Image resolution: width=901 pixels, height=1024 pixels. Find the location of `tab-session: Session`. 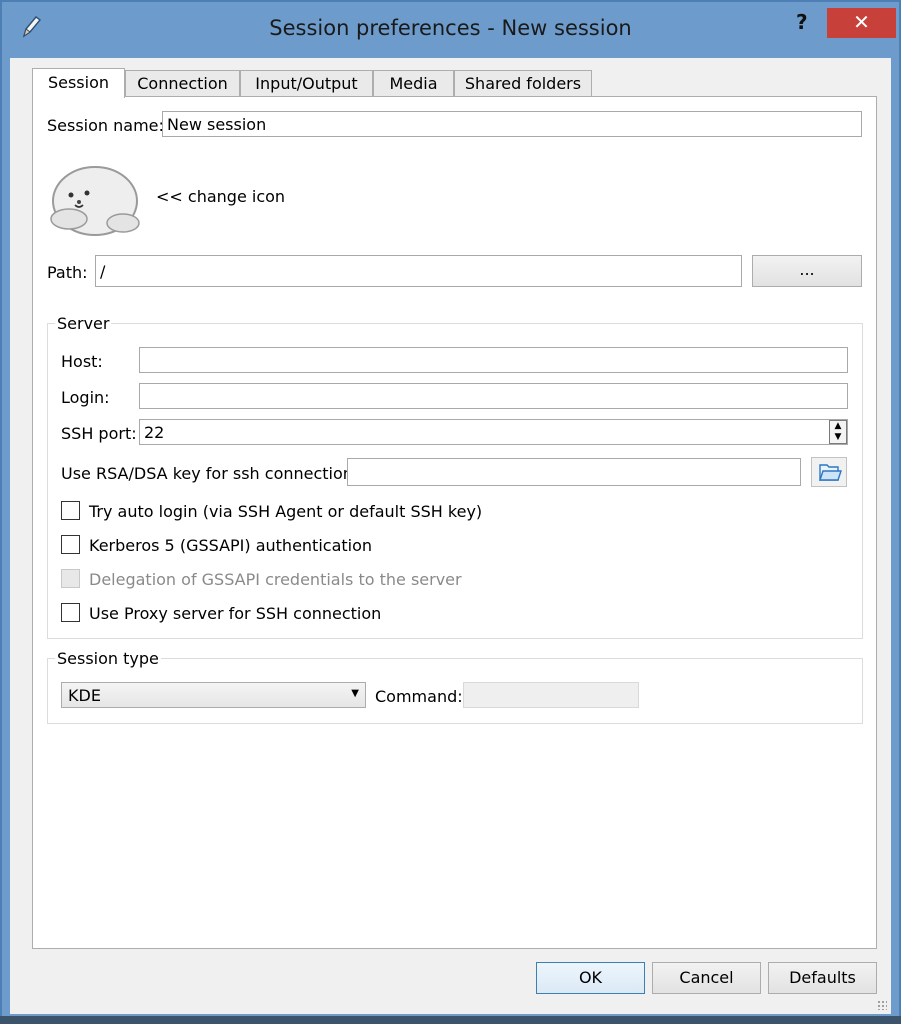

tab-session: Session is located at coordinates (78, 83).